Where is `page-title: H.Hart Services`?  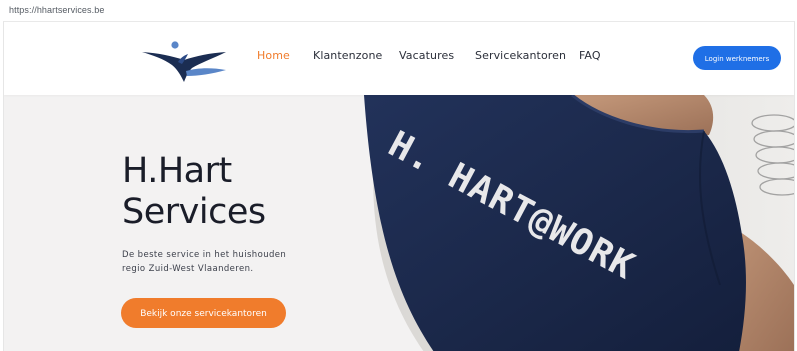
page-title: H.Hart Services is located at coordinates (194, 192).